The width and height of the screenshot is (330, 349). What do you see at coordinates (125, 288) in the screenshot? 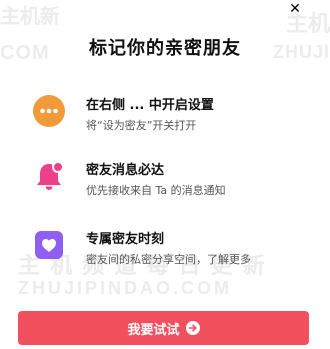
I see `watermark-text: ZHUJIPINDAO.COM` at bounding box center [125, 288].